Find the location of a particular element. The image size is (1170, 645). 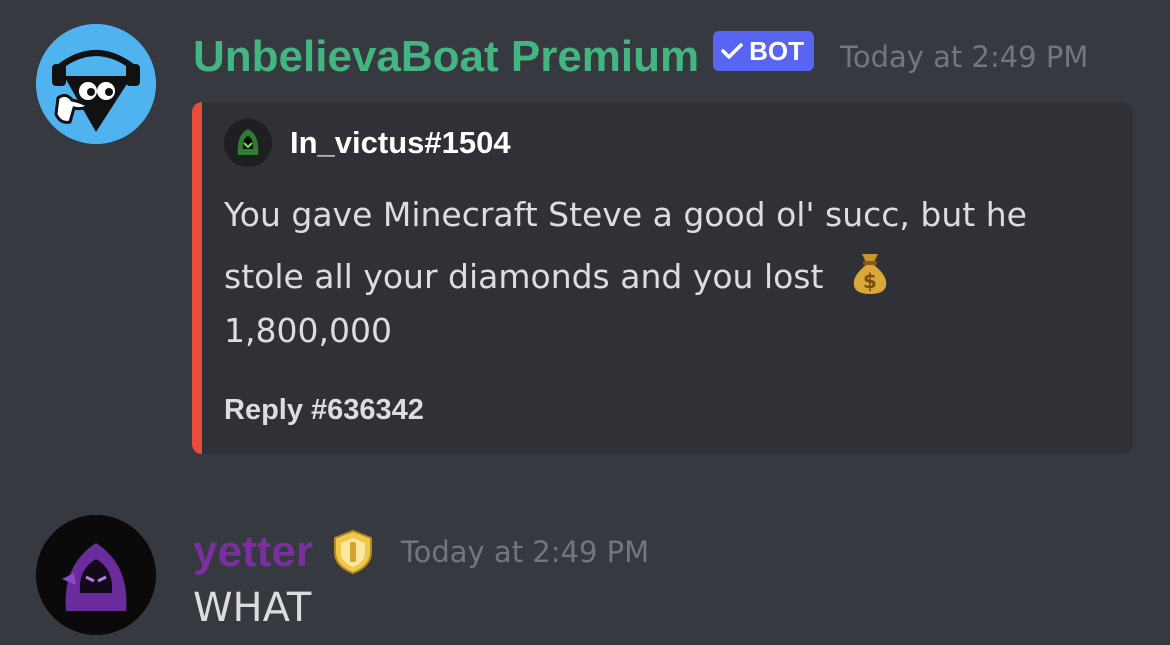

embed-description-text: stole all your diamonds and you lost is located at coordinates (524, 276).